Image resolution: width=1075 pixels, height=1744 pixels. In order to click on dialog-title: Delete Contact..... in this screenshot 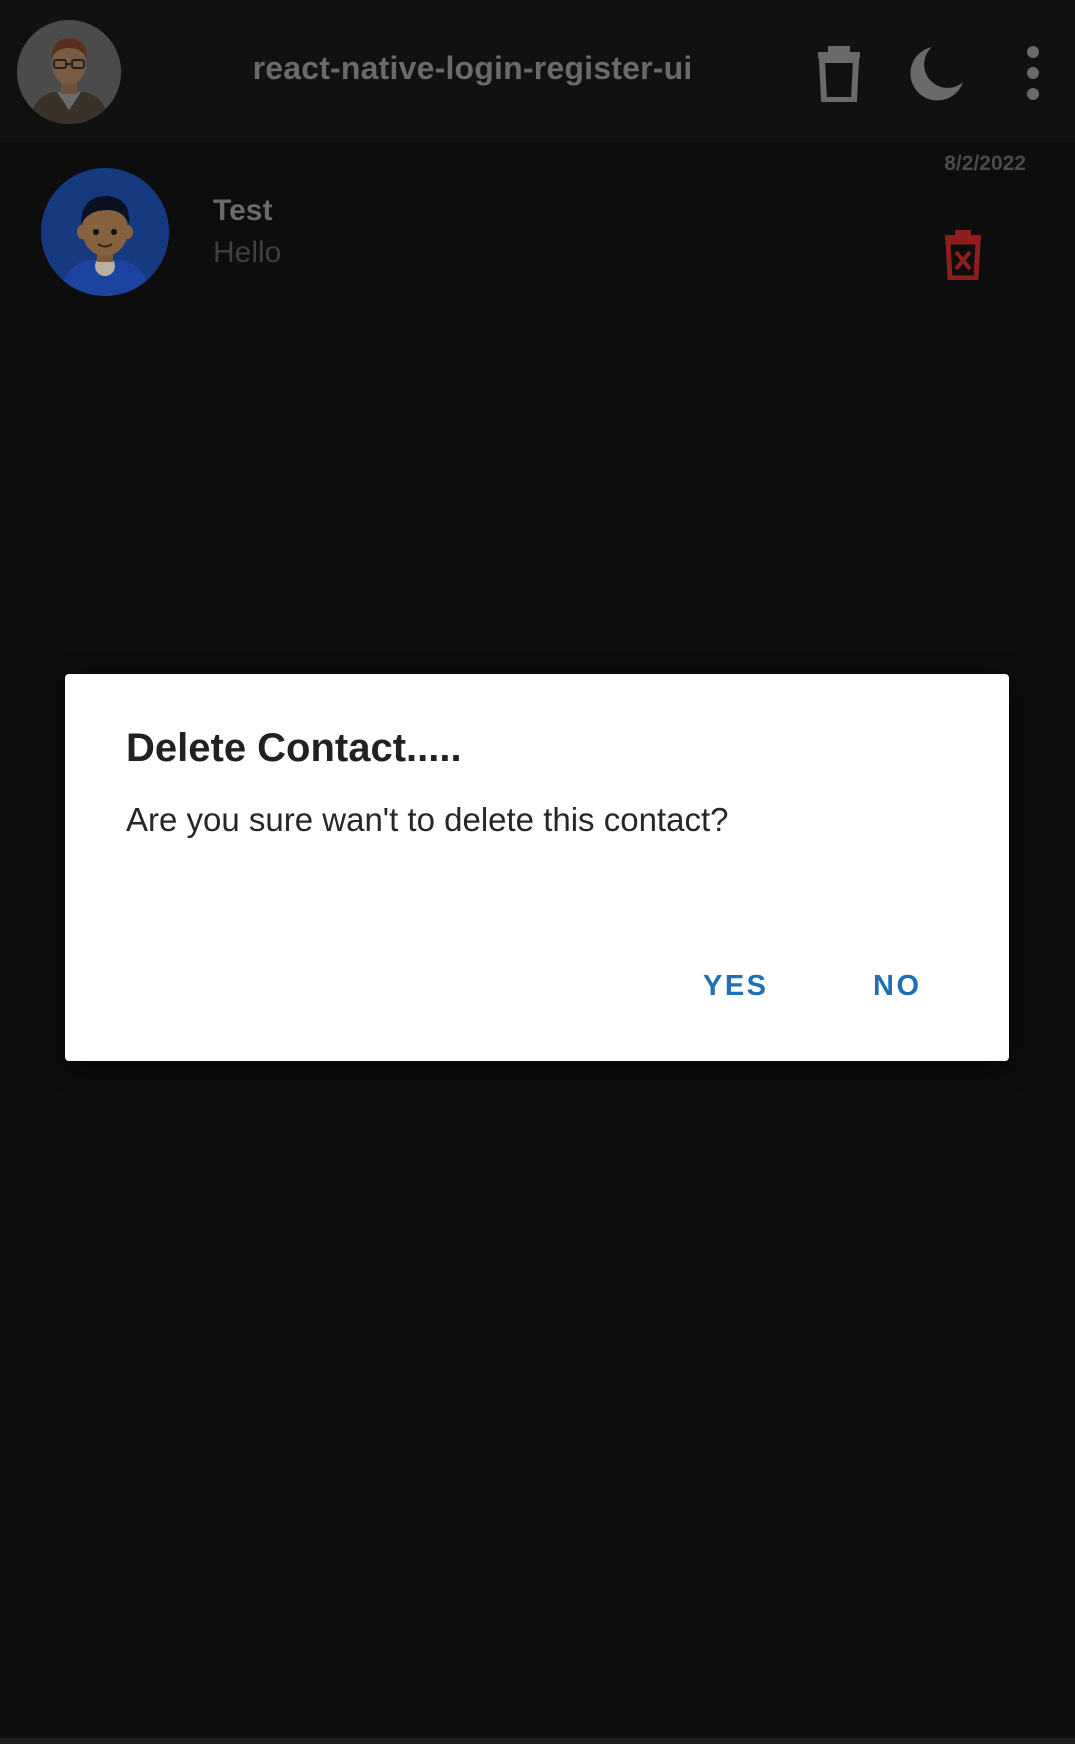, I will do `click(294, 748)`.